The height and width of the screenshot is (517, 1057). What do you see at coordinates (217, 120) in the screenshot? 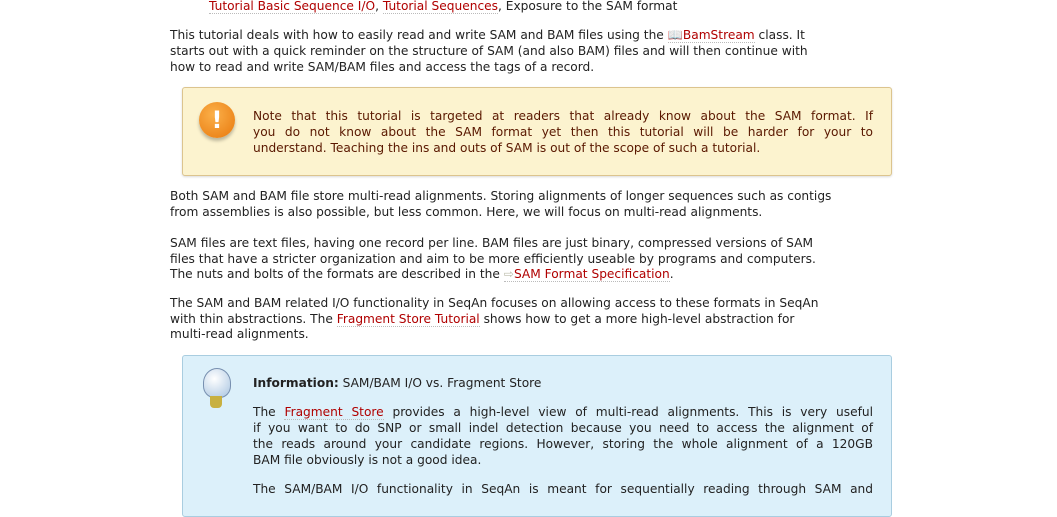
I see `warning-icon: !` at bounding box center [217, 120].